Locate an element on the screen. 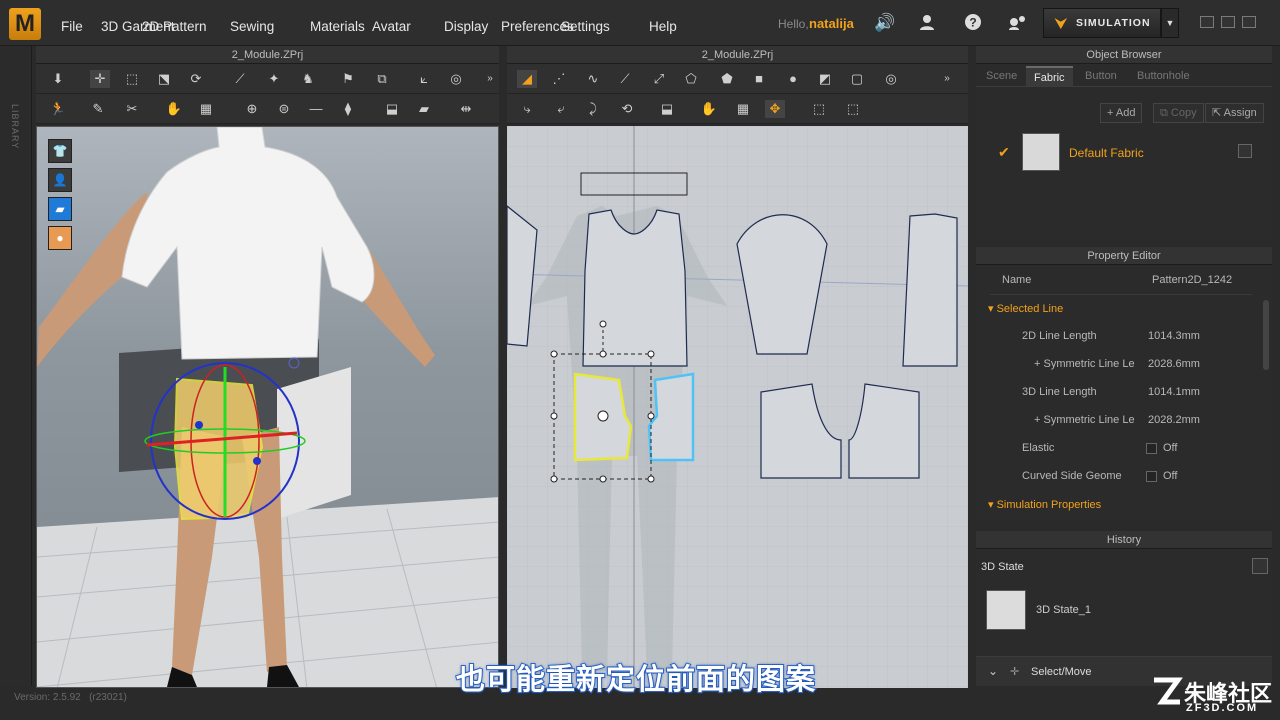 This screenshot has width=1280, height=720. menu-help: Help is located at coordinates (663, 26).